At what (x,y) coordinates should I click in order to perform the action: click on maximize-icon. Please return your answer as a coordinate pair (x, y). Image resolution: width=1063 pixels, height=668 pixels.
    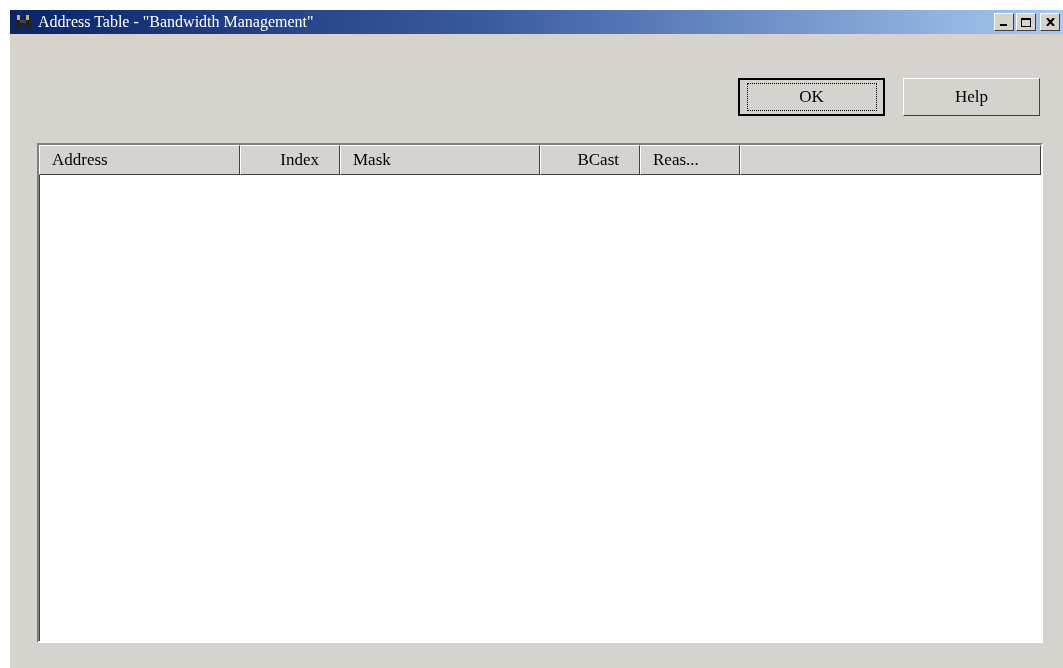
    Looking at the image, I should click on (1026, 22).